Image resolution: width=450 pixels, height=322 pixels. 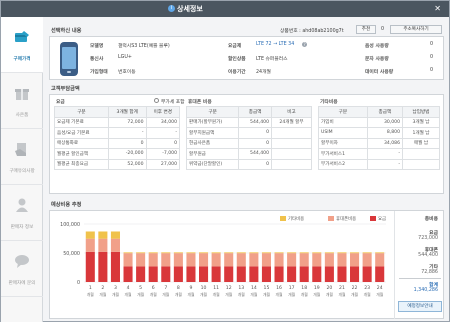 I want to click on column-header: 구분, so click(x=212, y=112).